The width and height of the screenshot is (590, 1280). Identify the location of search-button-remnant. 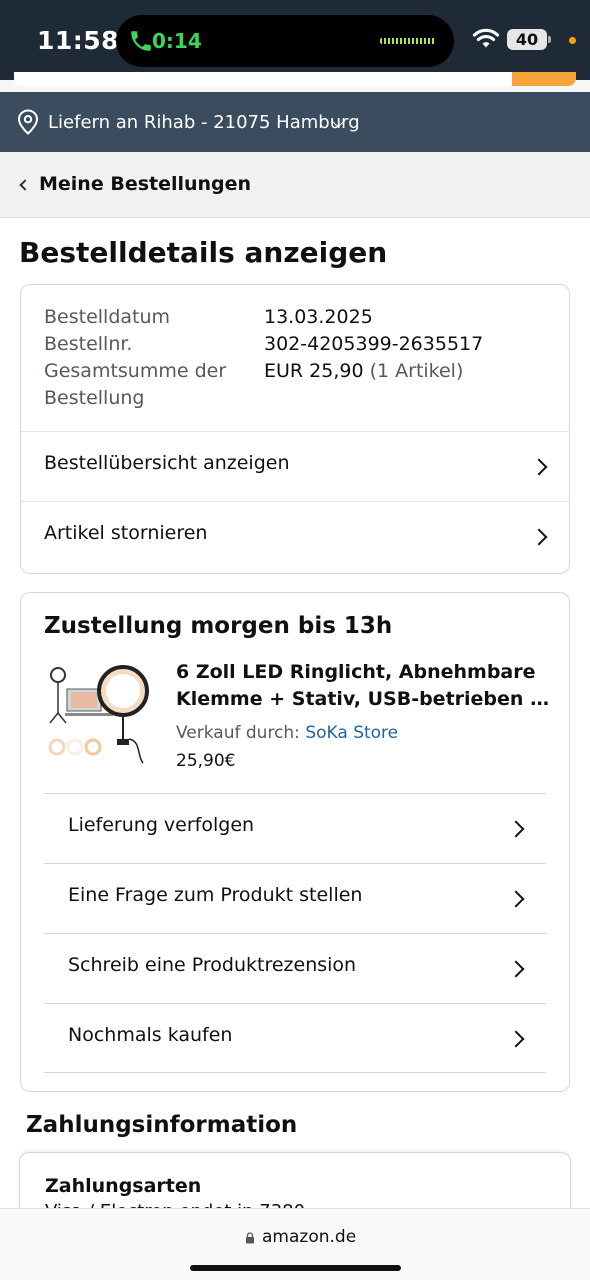
(544, 79).